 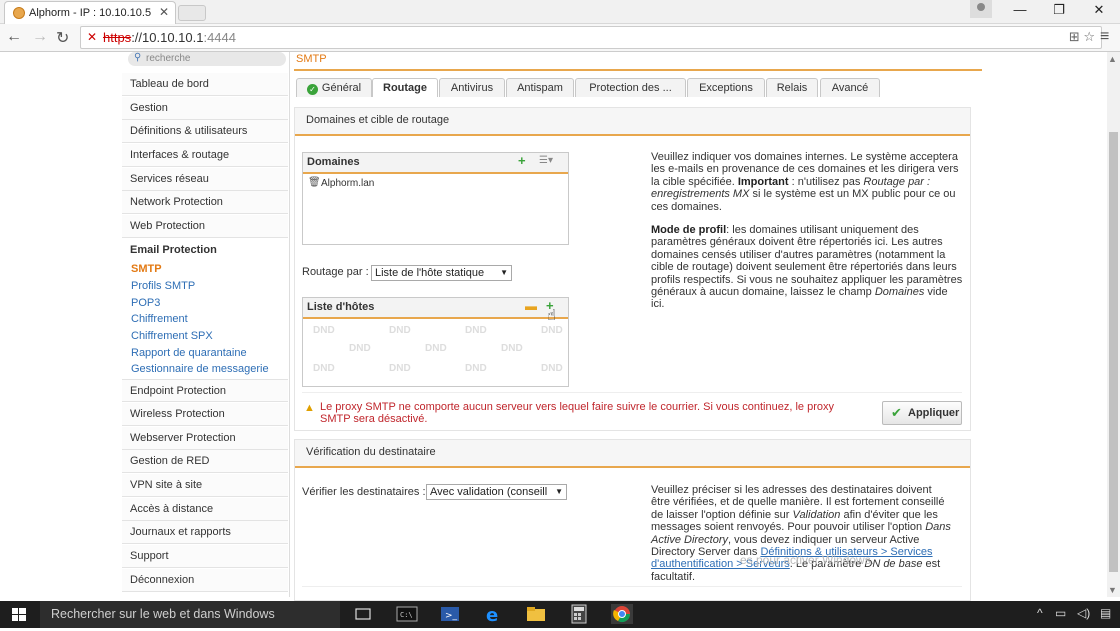 I want to click on sidebar-item-endpoint-protection: Endpoint Protection, so click(x=205, y=390).